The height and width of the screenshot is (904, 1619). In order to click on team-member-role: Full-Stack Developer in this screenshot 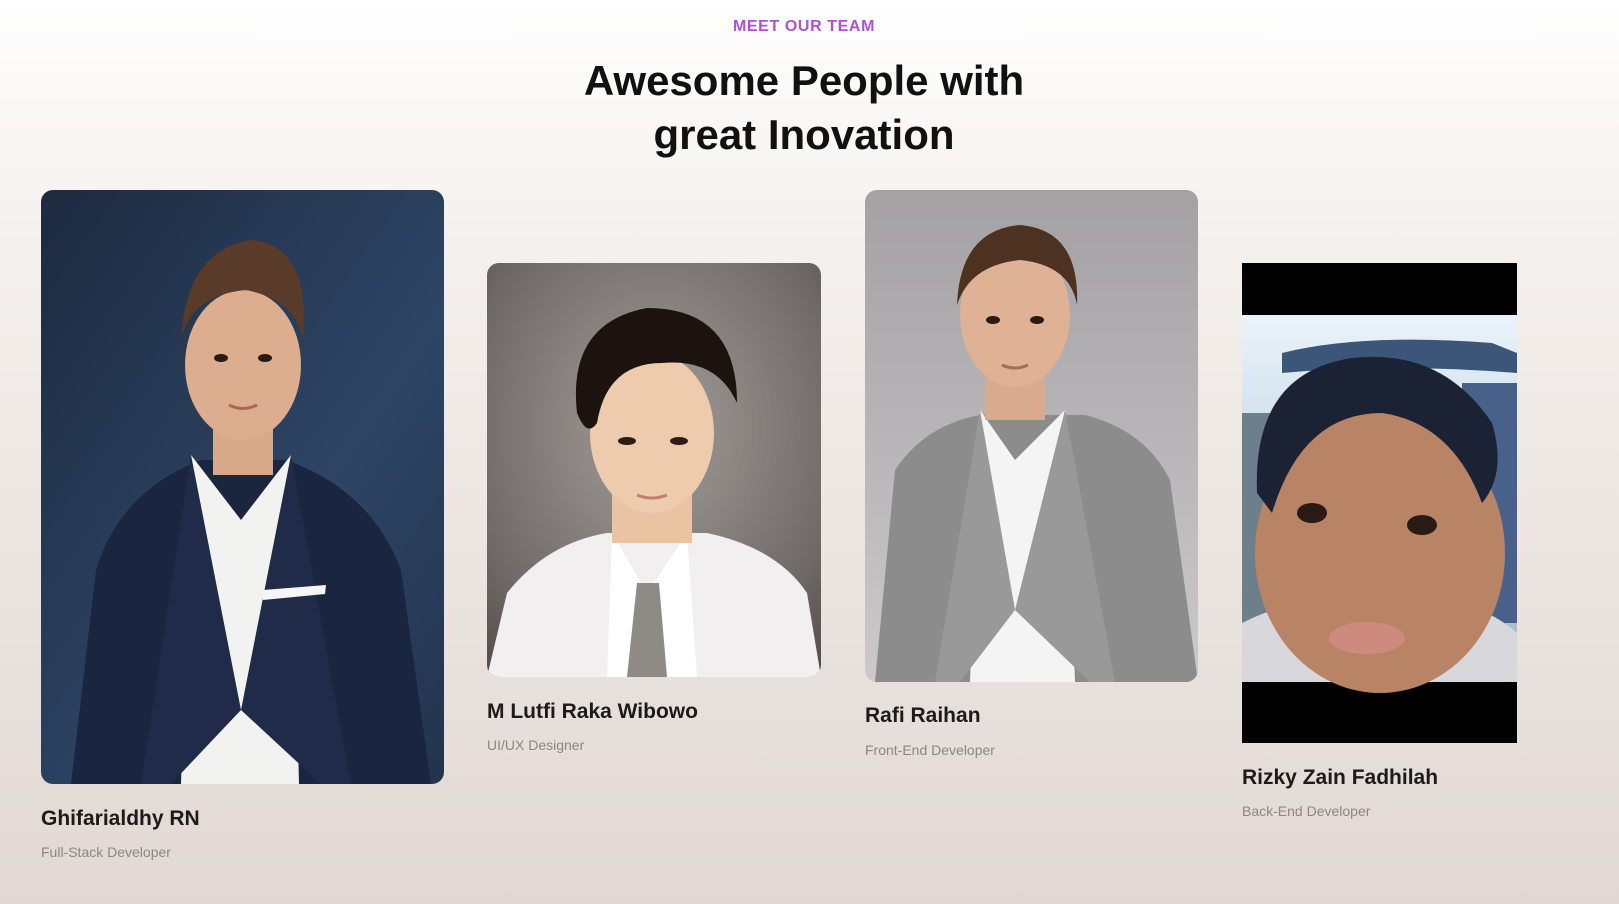, I will do `click(106, 852)`.